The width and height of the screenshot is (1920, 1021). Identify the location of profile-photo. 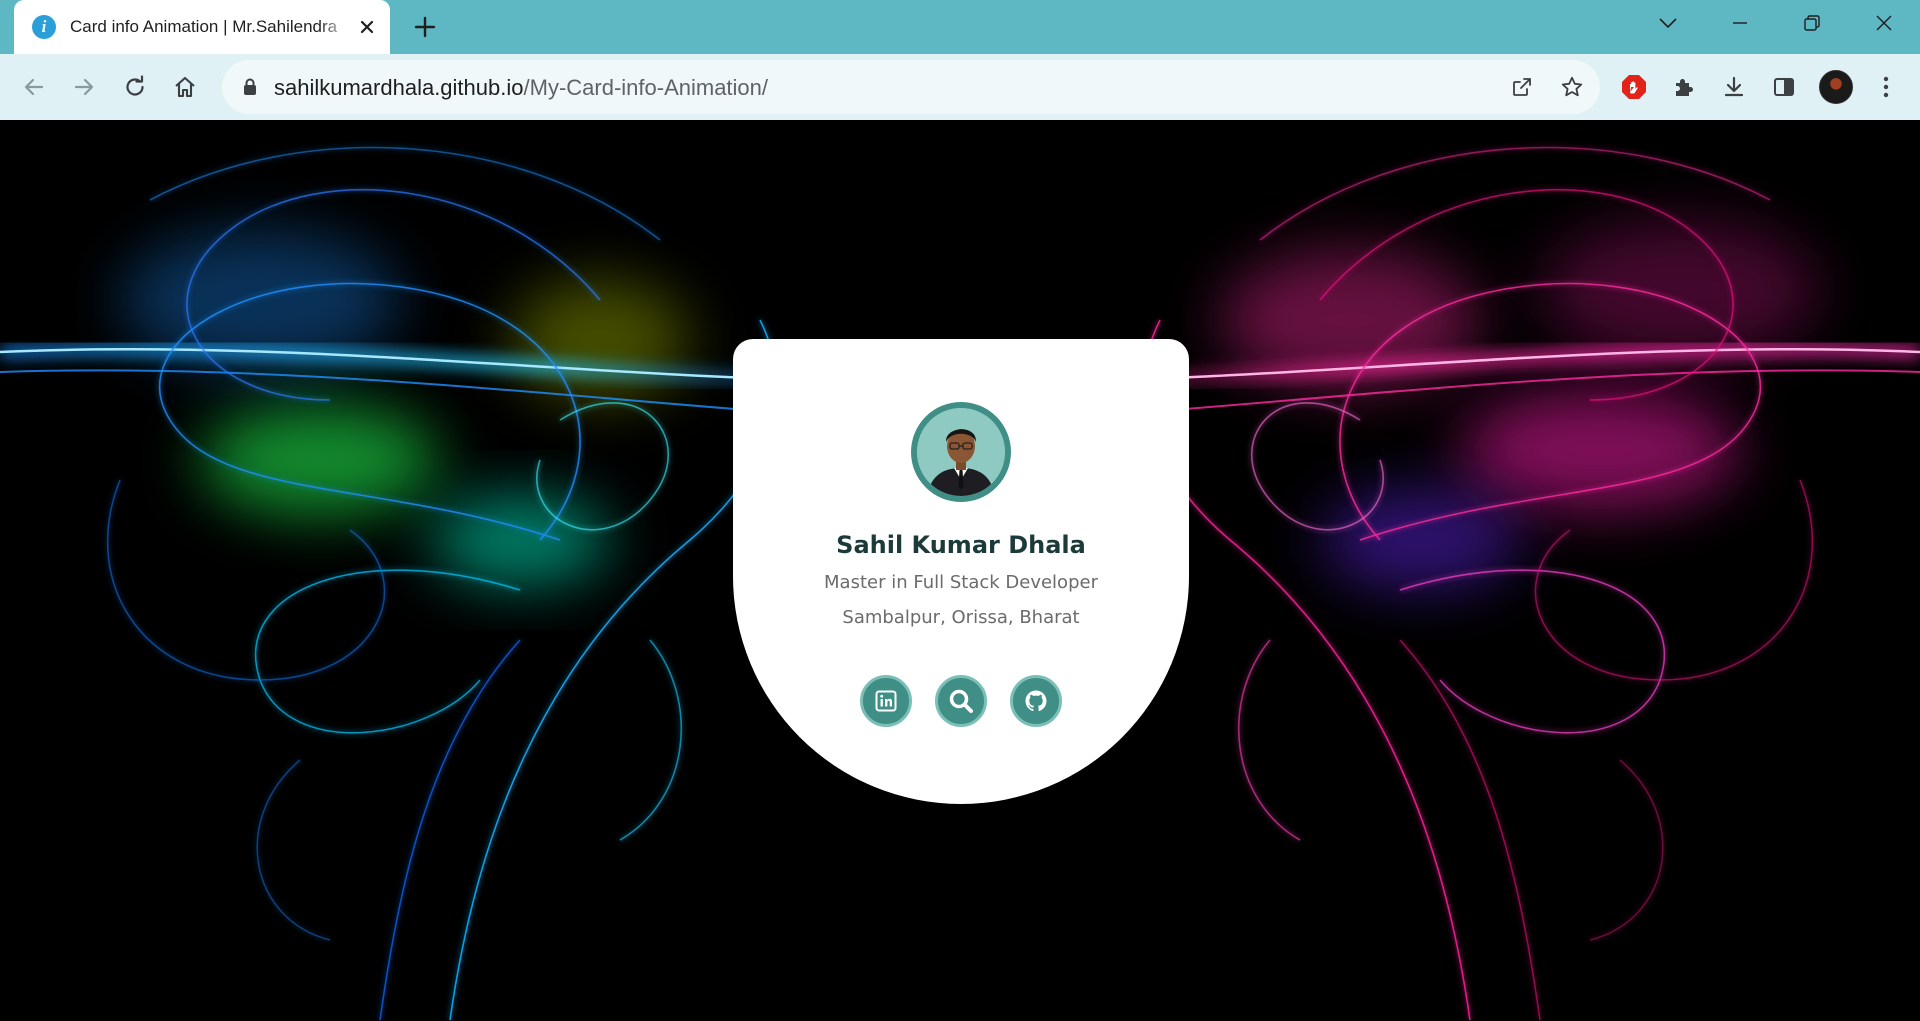
(961, 452).